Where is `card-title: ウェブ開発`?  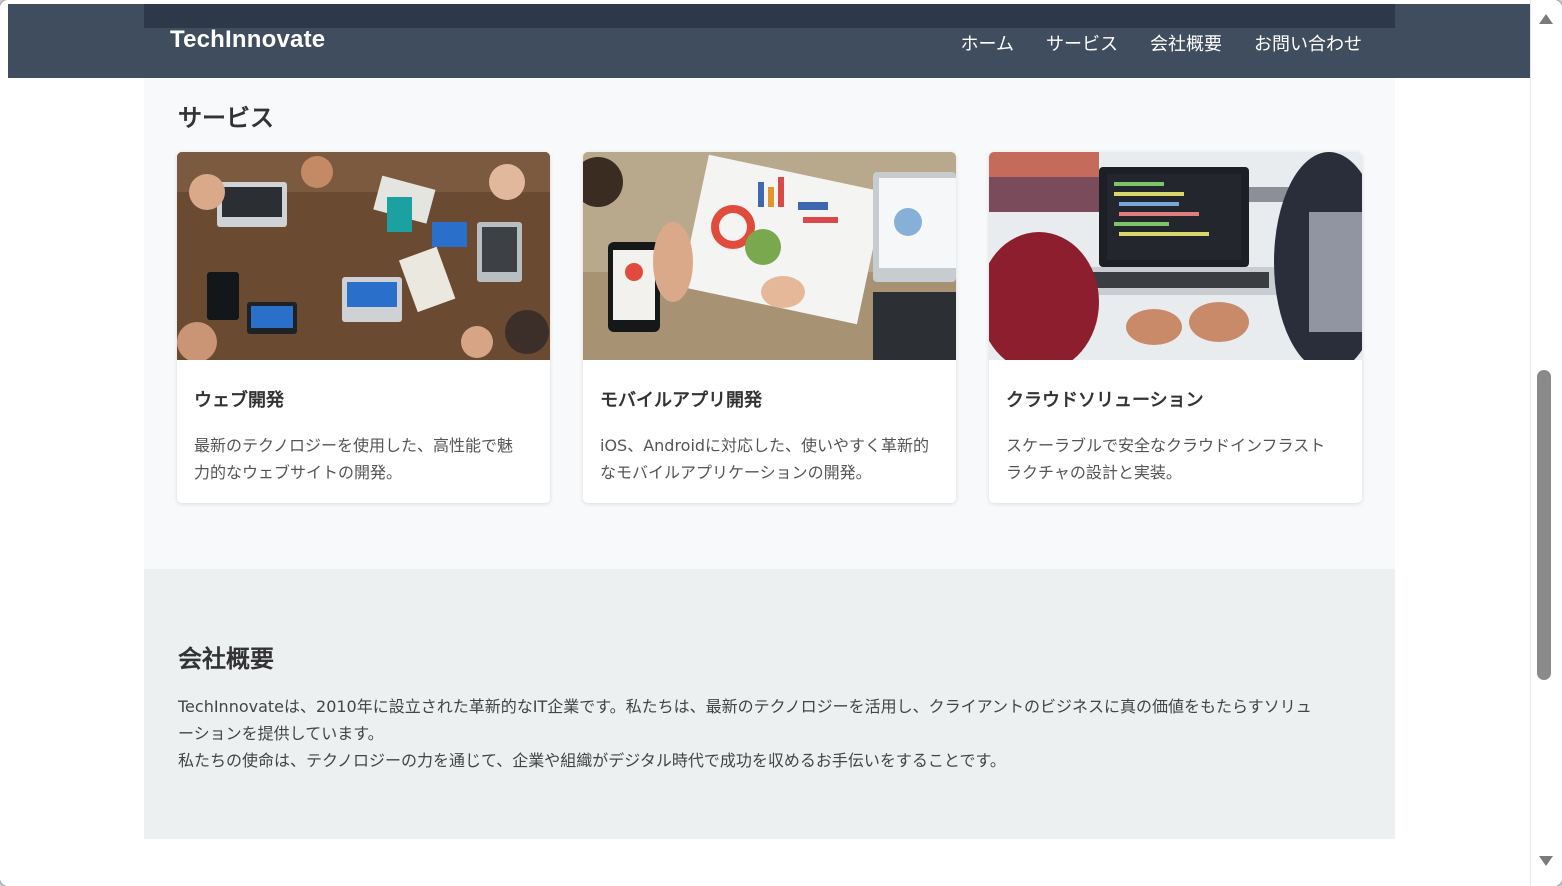
card-title: ウェブ開発 is located at coordinates (239, 400).